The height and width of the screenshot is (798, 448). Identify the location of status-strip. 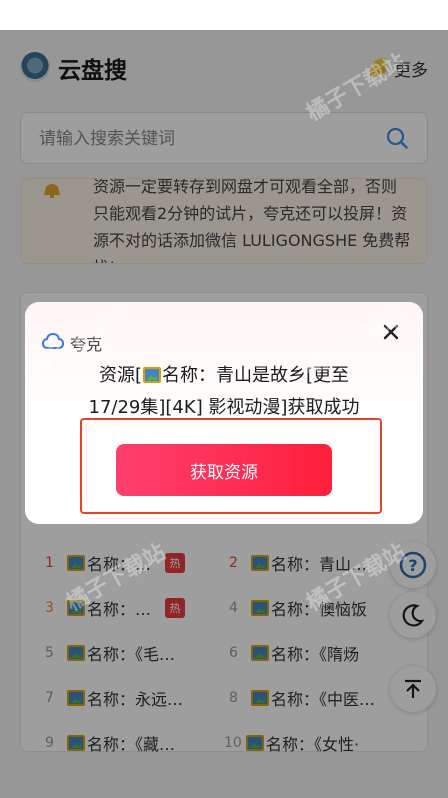
(224, 15).